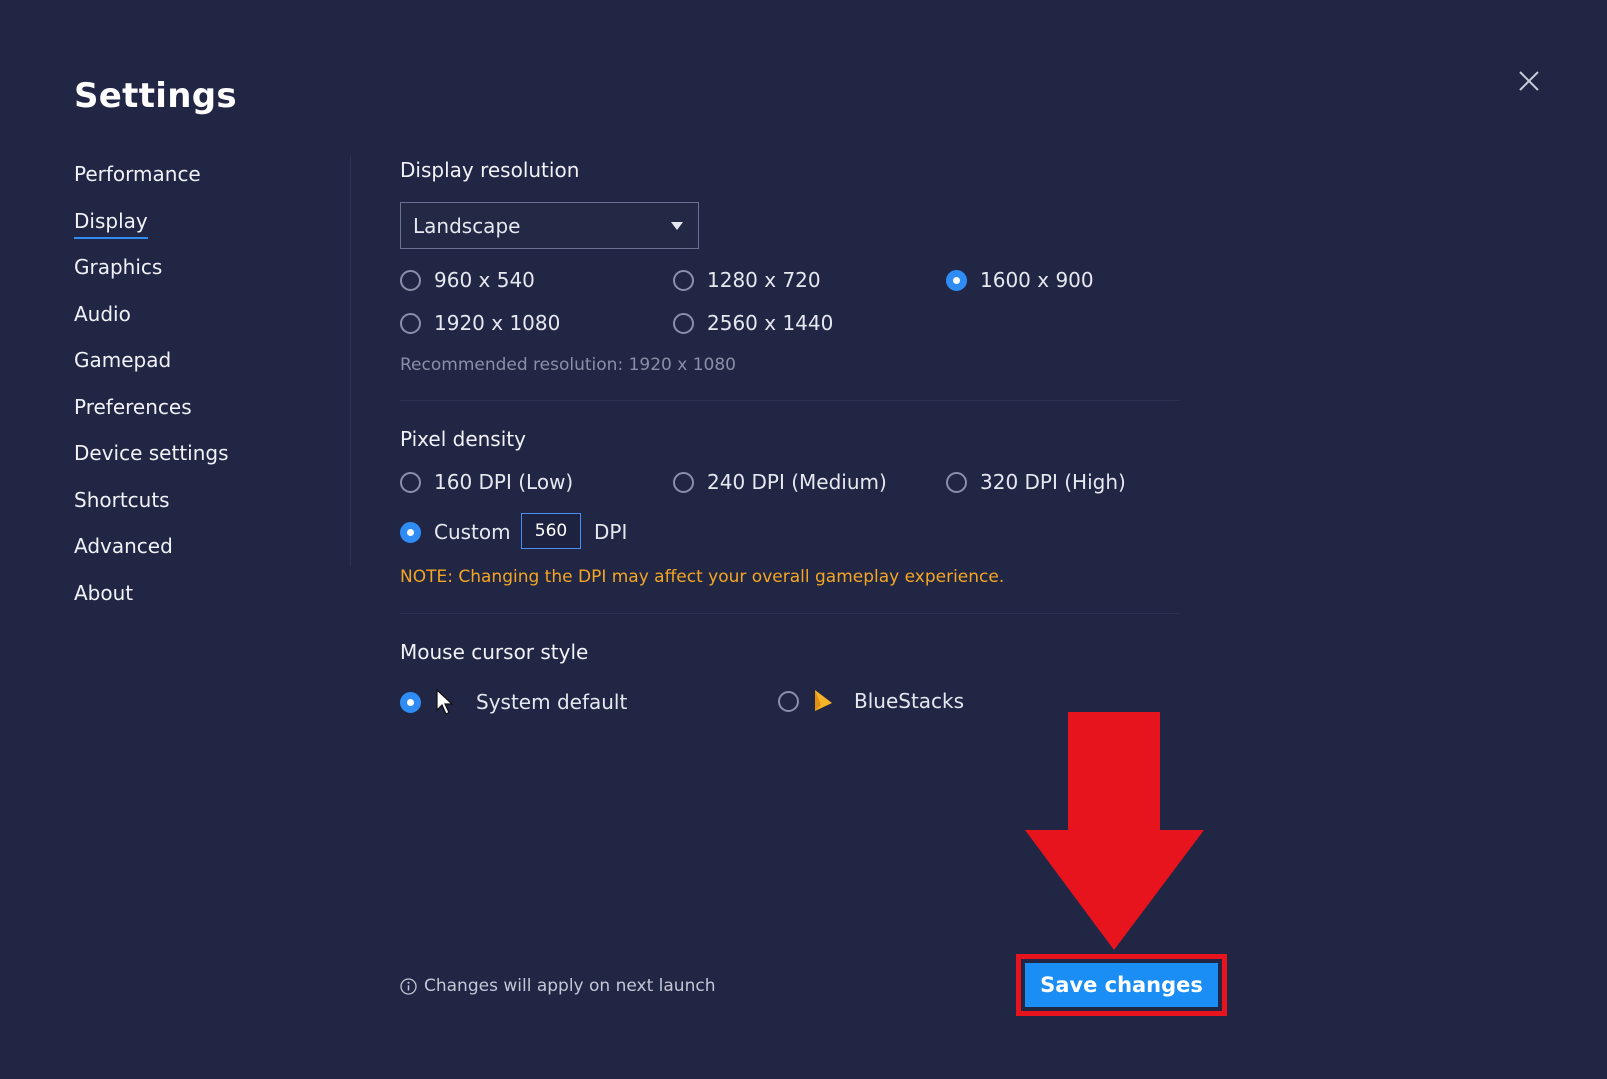 The image size is (1607, 1079). I want to click on radio-label: 2560 x 1440, so click(770, 323).